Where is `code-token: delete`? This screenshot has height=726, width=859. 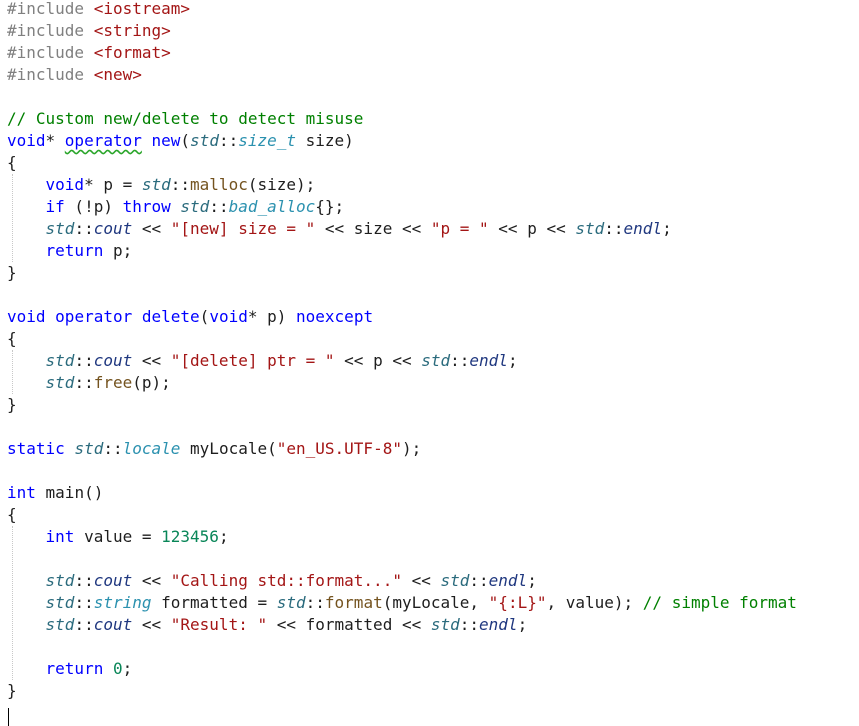
code-token: delete is located at coordinates (170, 316).